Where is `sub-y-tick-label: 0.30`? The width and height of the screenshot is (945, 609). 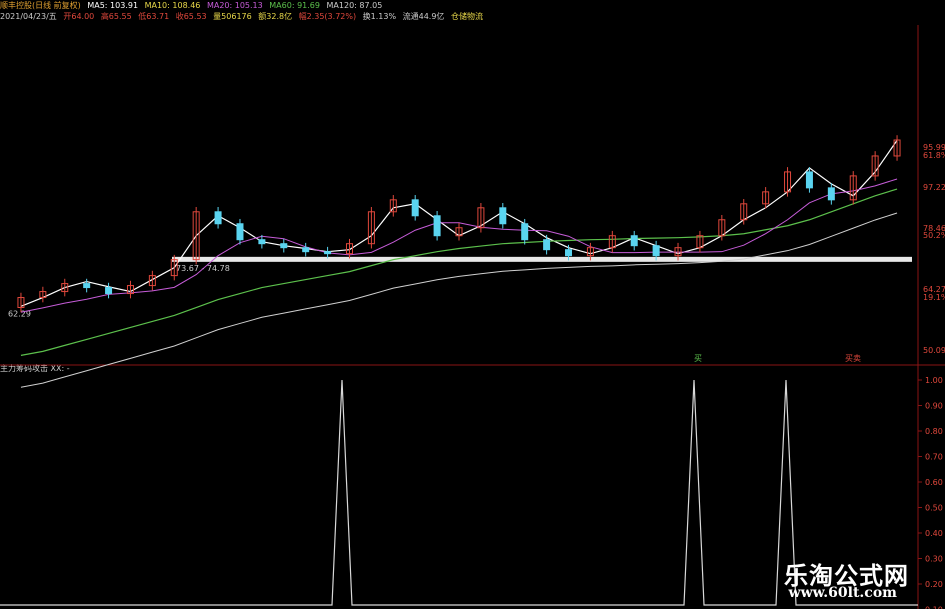 sub-y-tick-label: 0.30 is located at coordinates (934, 559).